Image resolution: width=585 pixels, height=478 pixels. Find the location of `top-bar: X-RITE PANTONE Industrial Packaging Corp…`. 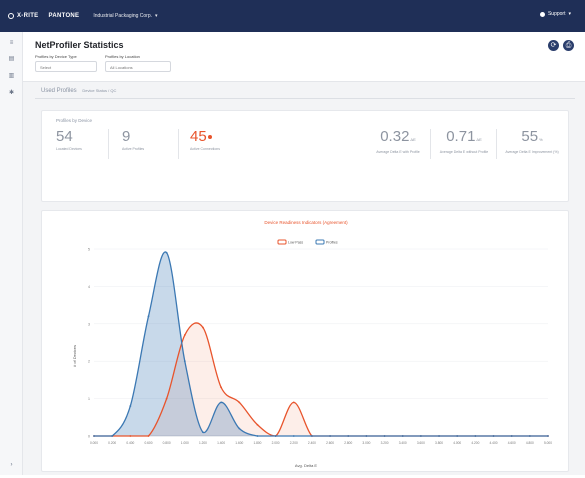

top-bar: X-RITE PANTONE Industrial Packaging Corp… is located at coordinates (292, 16).